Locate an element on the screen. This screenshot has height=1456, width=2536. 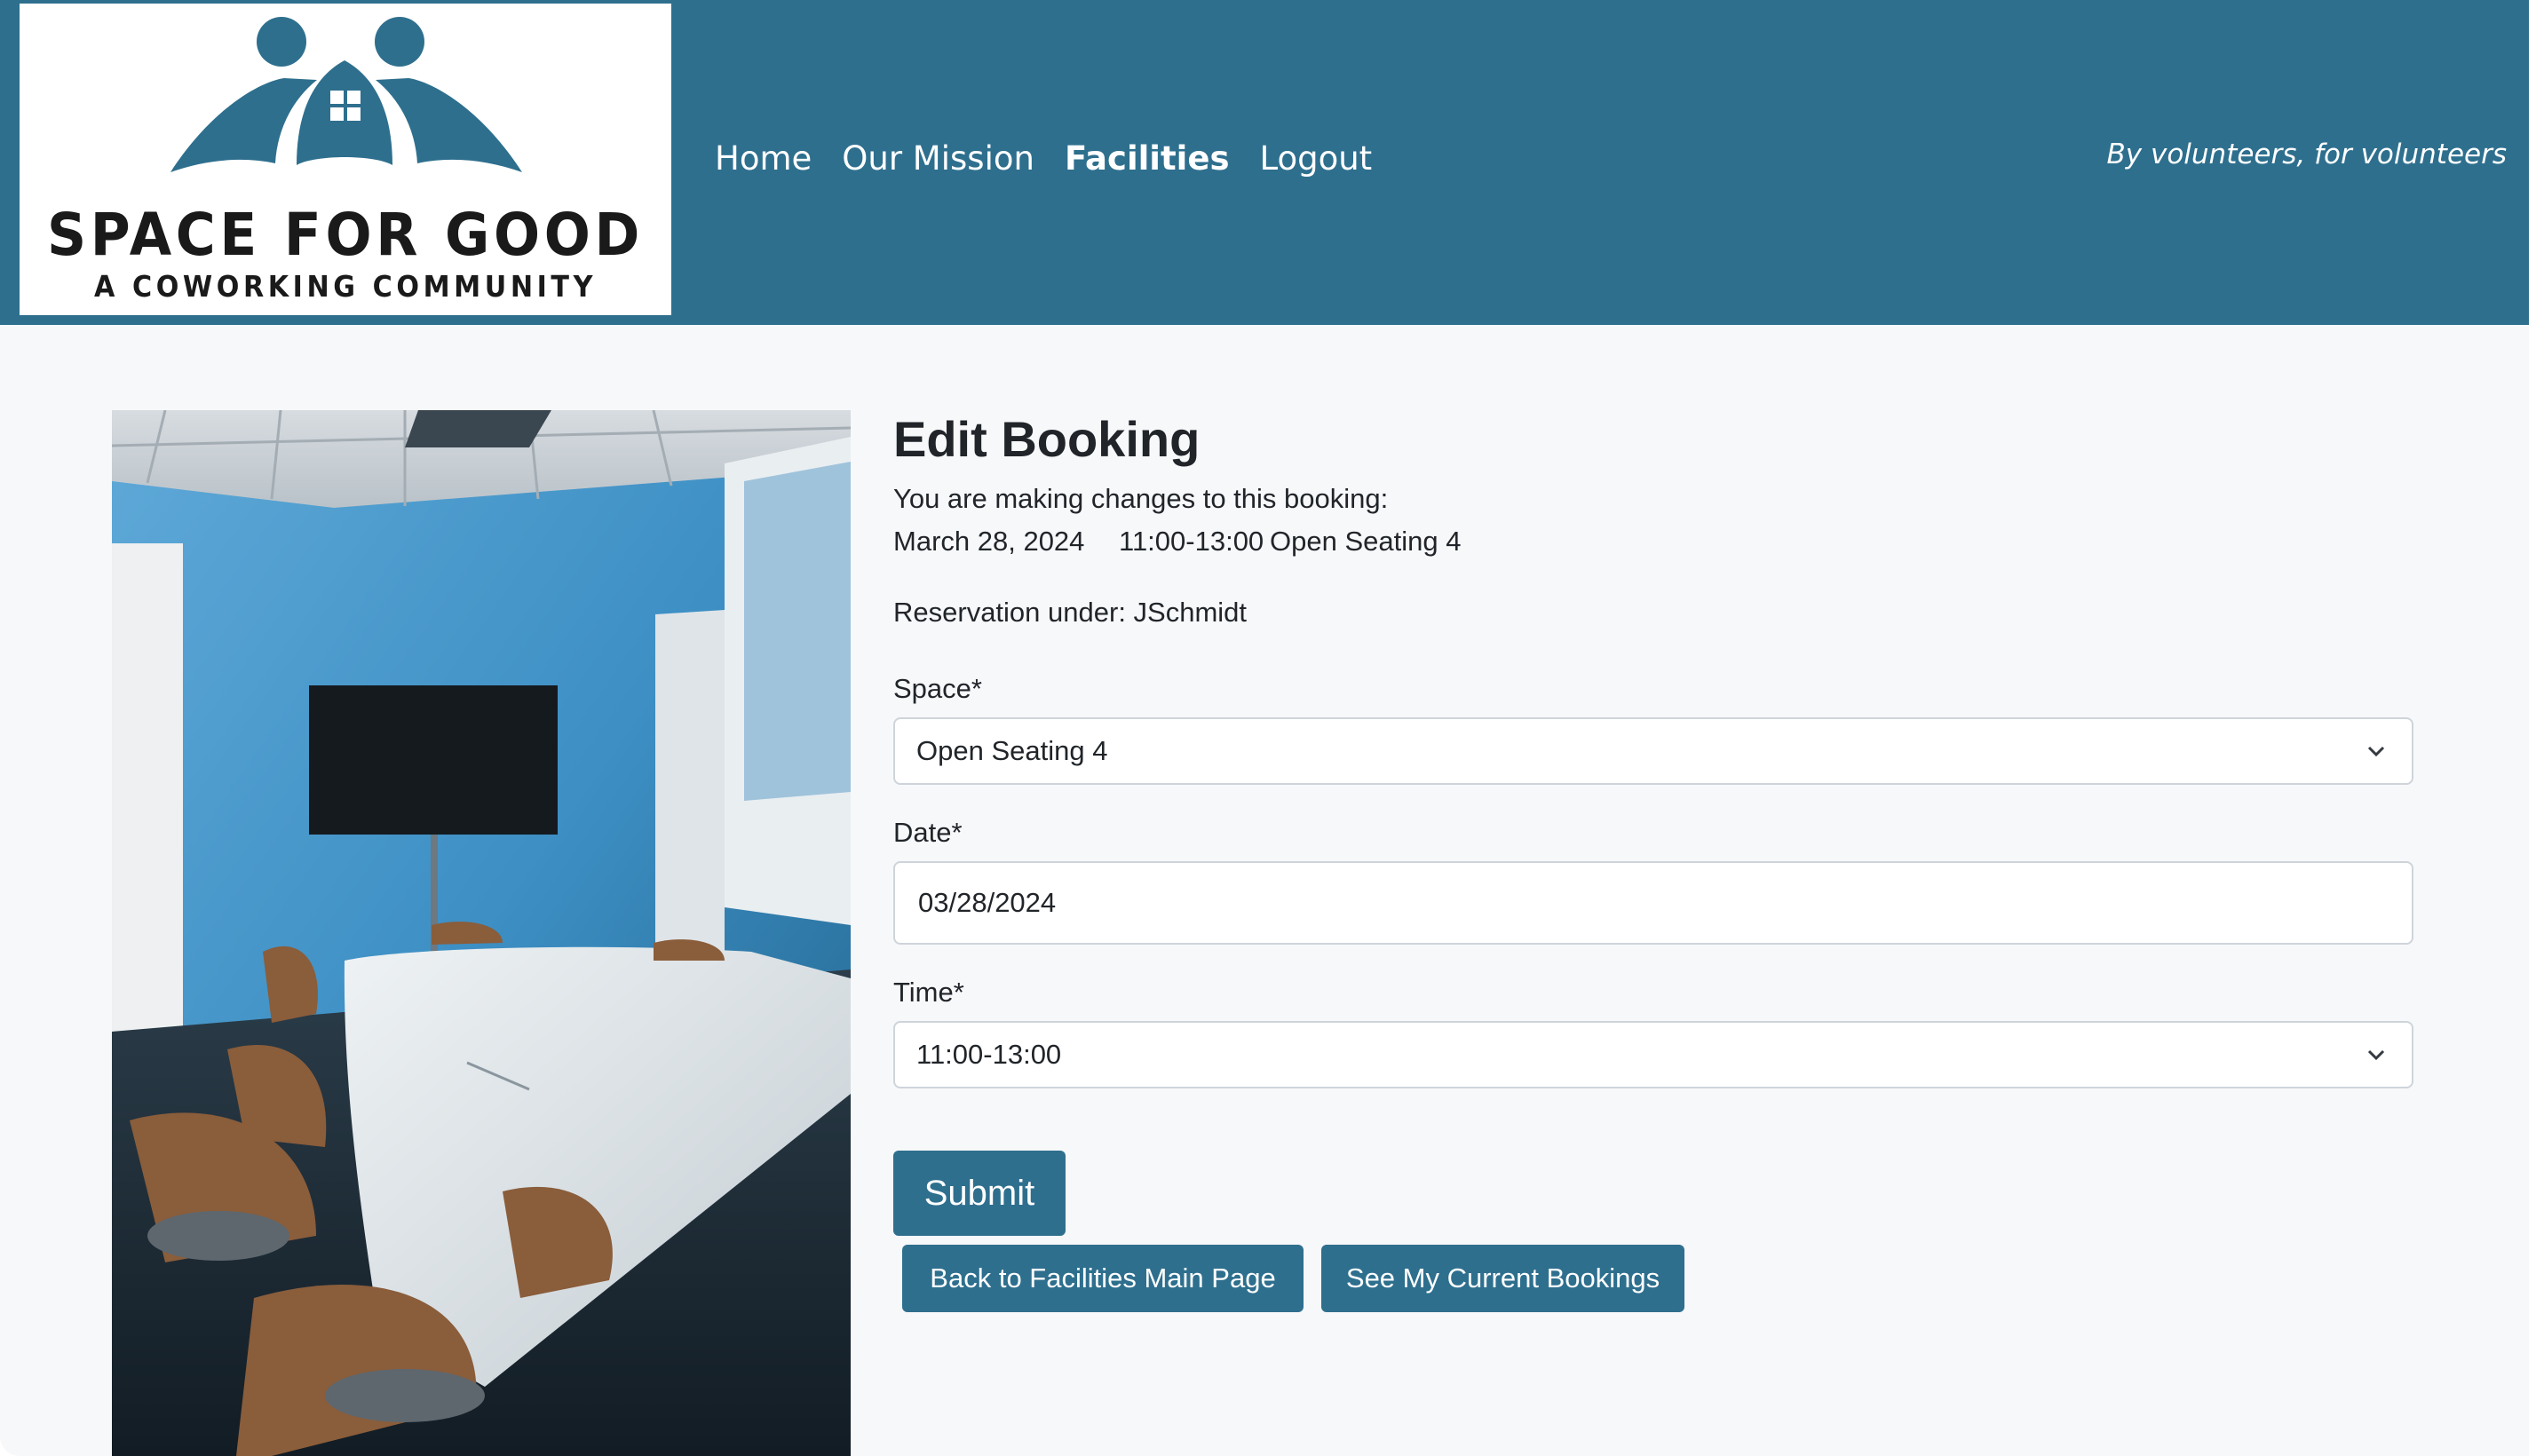
time-select-value: 11:00-13:00 is located at coordinates (989, 1054).